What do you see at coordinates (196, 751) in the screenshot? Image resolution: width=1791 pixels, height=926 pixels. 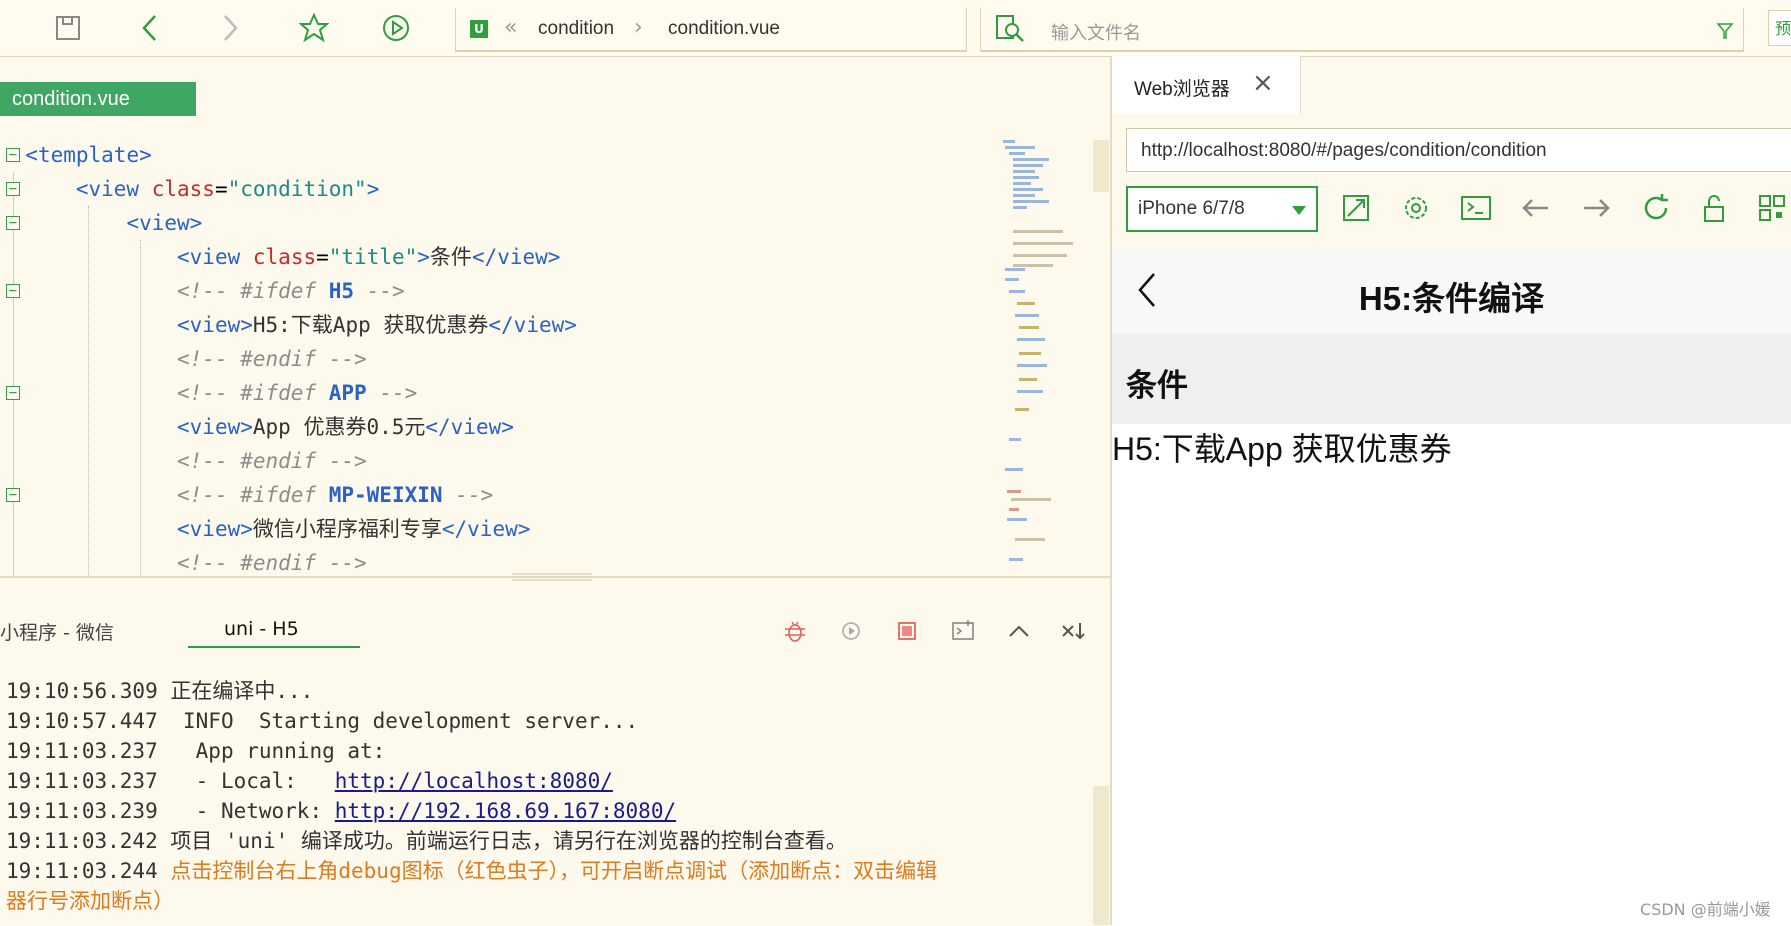 I see `console-line: 19:11:03.237 App running at:` at bounding box center [196, 751].